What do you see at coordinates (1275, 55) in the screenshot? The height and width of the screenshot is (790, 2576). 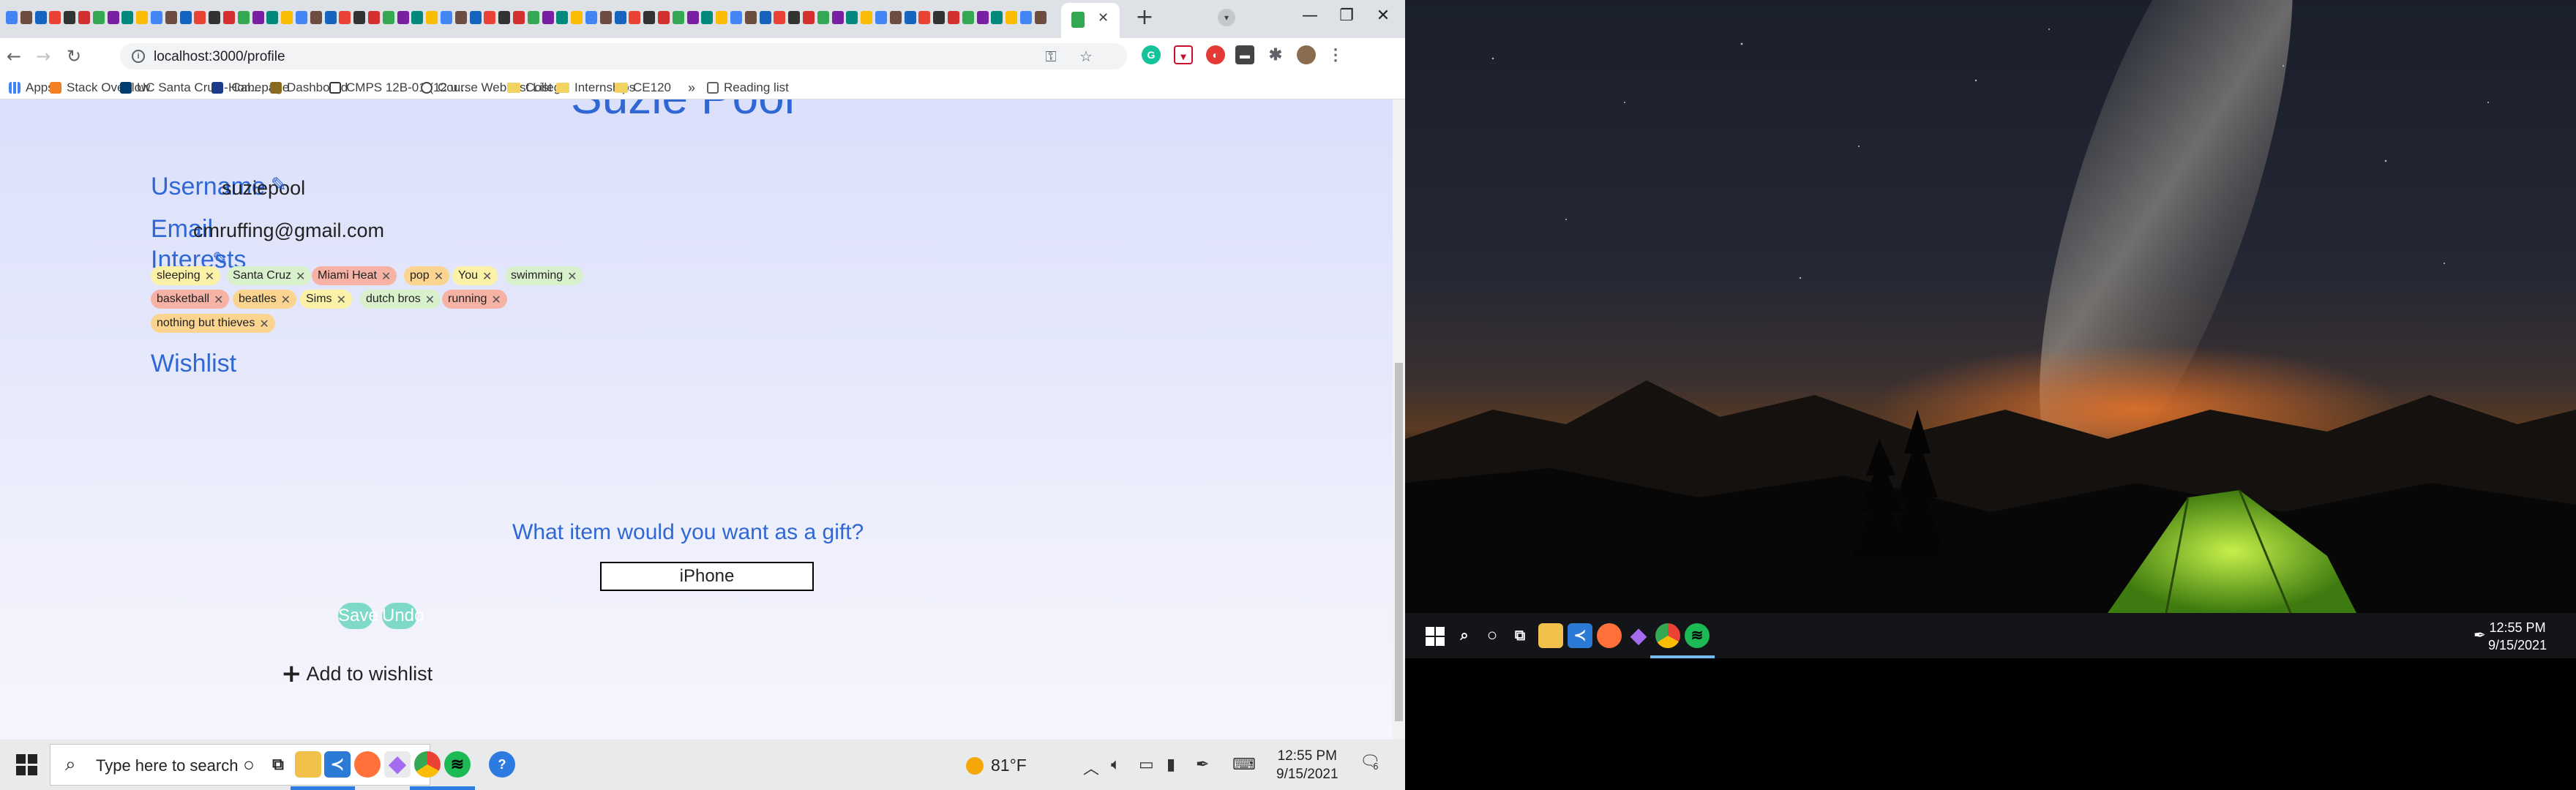 I see `puzzle-extensions-icon: ✱` at bounding box center [1275, 55].